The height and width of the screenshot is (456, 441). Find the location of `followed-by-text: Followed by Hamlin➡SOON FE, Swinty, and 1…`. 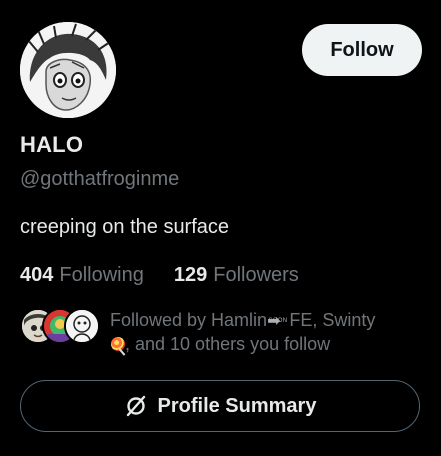

followed-by-text: Followed by Hamlin➡SOON FE, Swinty, and 1… is located at coordinates (265, 332).